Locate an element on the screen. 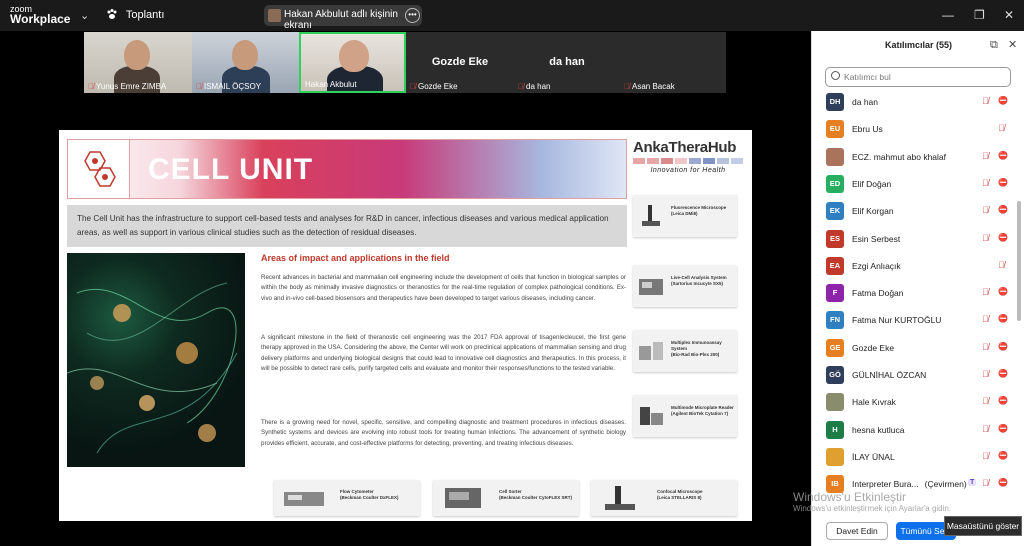 This screenshot has width=1024, height=546. participant-name: Fatma Nur KURTOĞLU is located at coordinates (897, 320).